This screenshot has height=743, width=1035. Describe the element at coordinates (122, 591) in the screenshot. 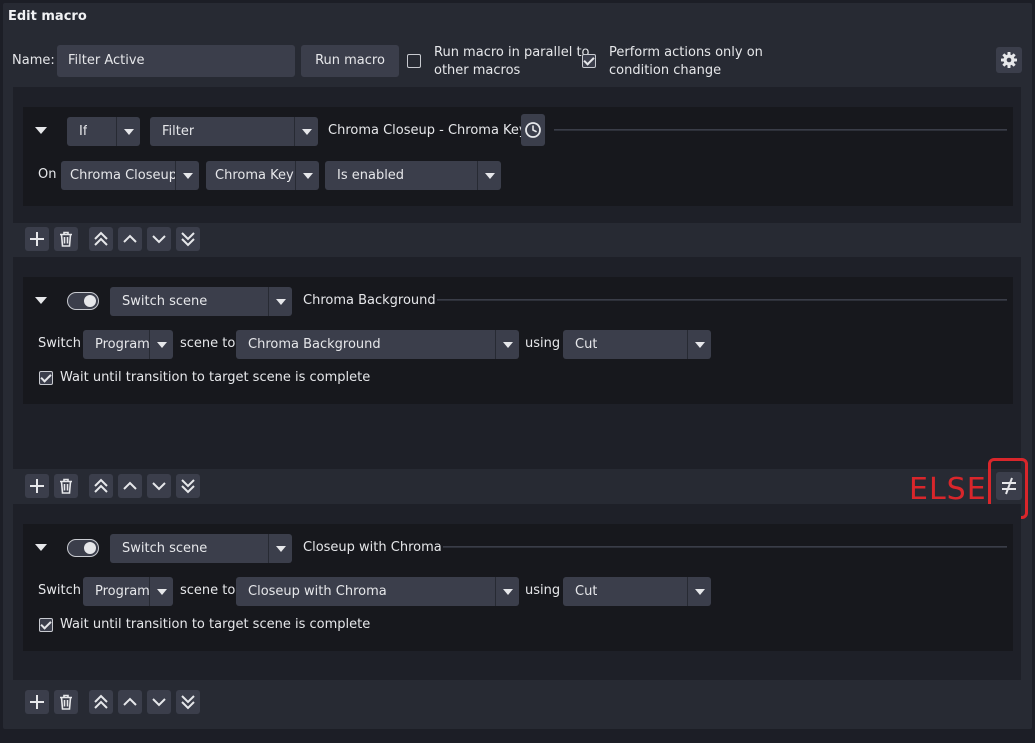

I see `else-switch-target-value: Program` at that location.